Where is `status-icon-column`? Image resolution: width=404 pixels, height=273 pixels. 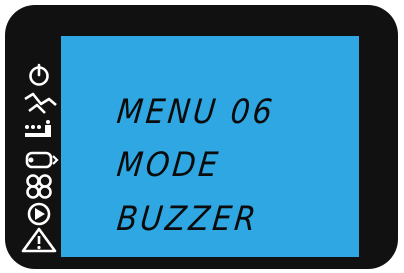
status-icon-column is located at coordinates (39, 158).